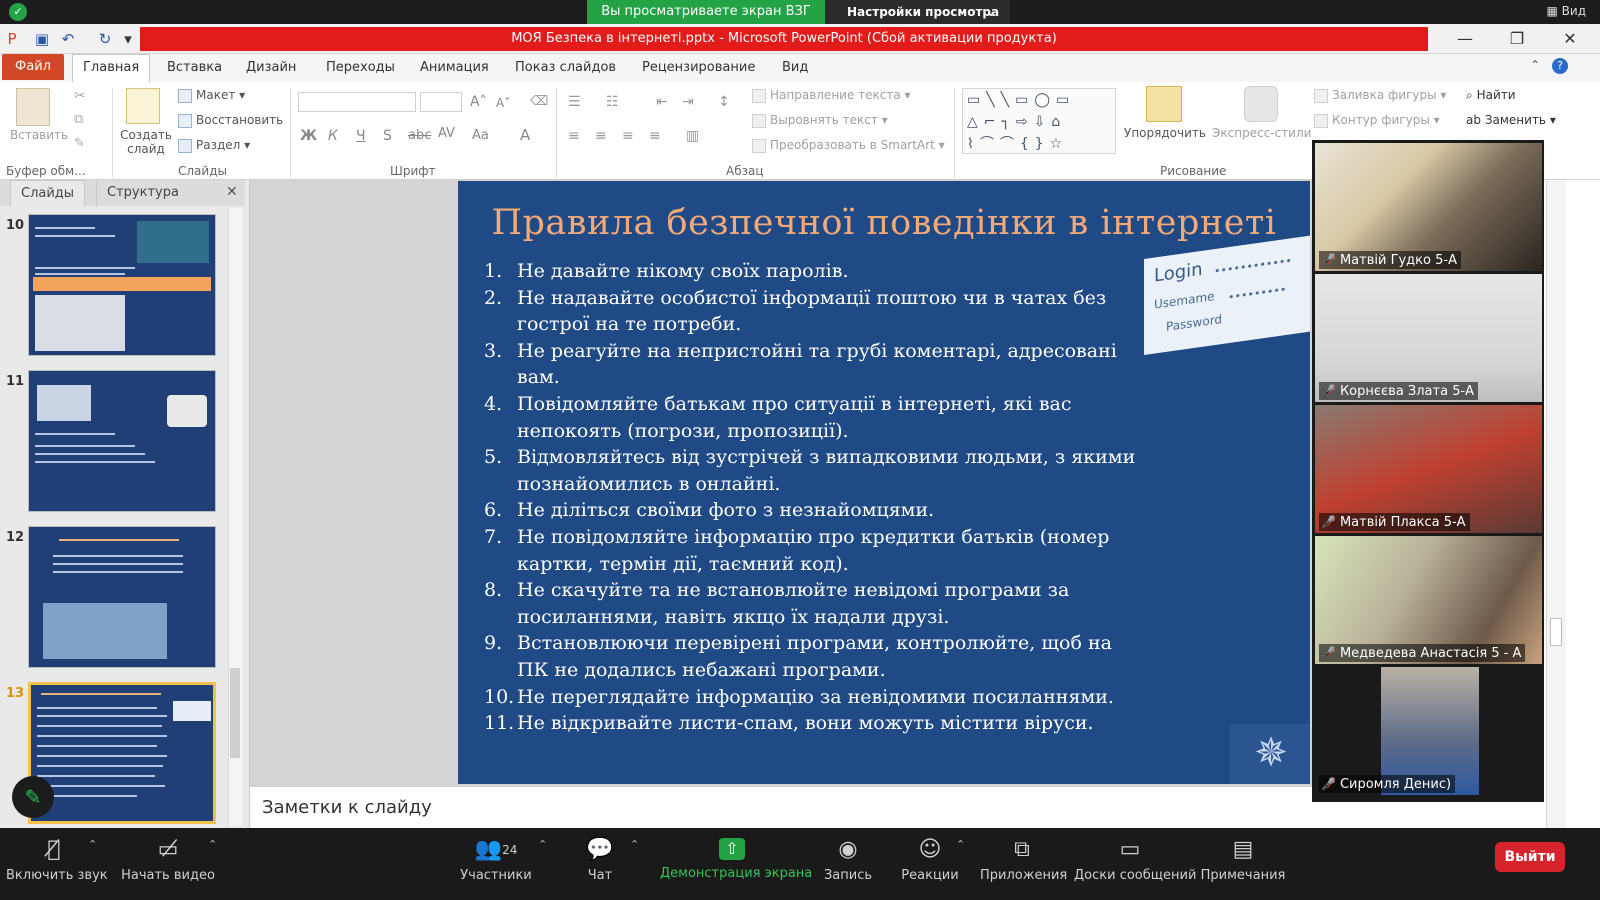 The width and height of the screenshot is (1600, 900). I want to click on decrease-indent-icon: ⇤, so click(662, 102).